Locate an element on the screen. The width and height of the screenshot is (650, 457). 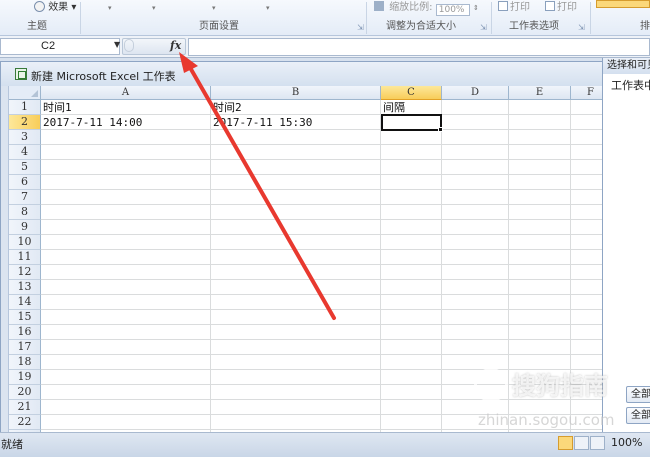
left-strip is located at coordinates (5, 259).